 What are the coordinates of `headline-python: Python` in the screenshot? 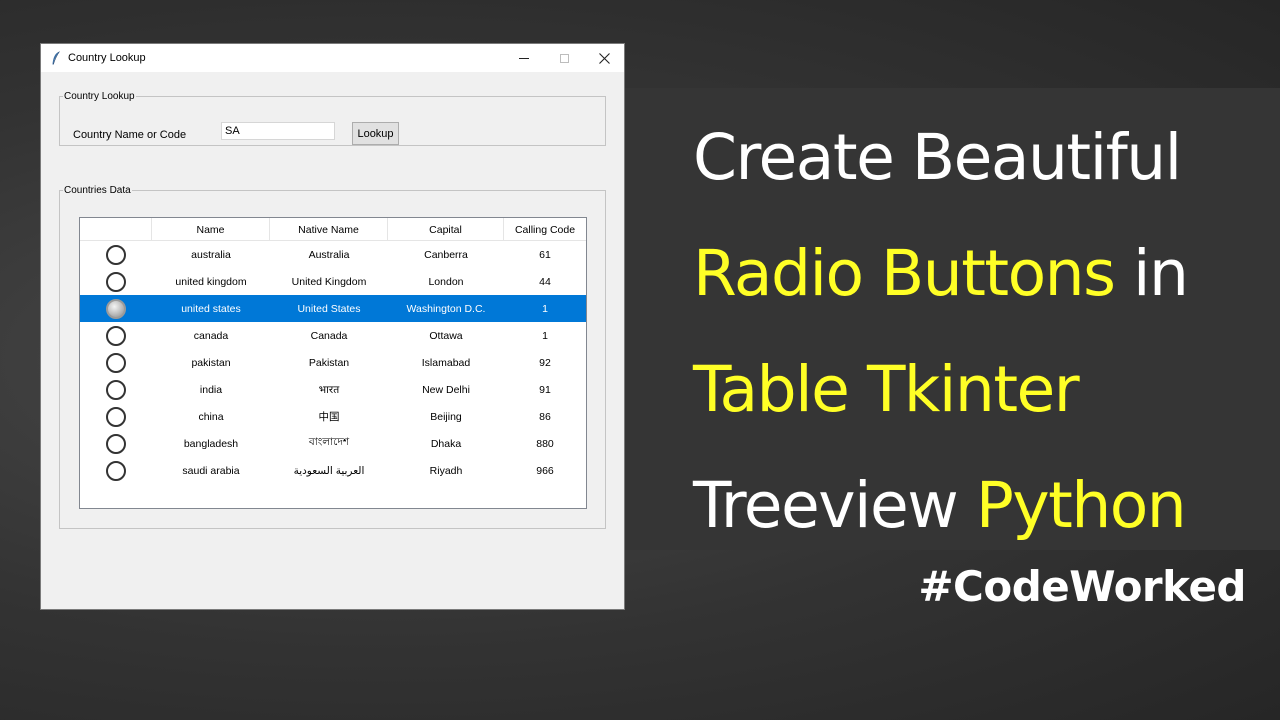 It's located at (1081, 505).